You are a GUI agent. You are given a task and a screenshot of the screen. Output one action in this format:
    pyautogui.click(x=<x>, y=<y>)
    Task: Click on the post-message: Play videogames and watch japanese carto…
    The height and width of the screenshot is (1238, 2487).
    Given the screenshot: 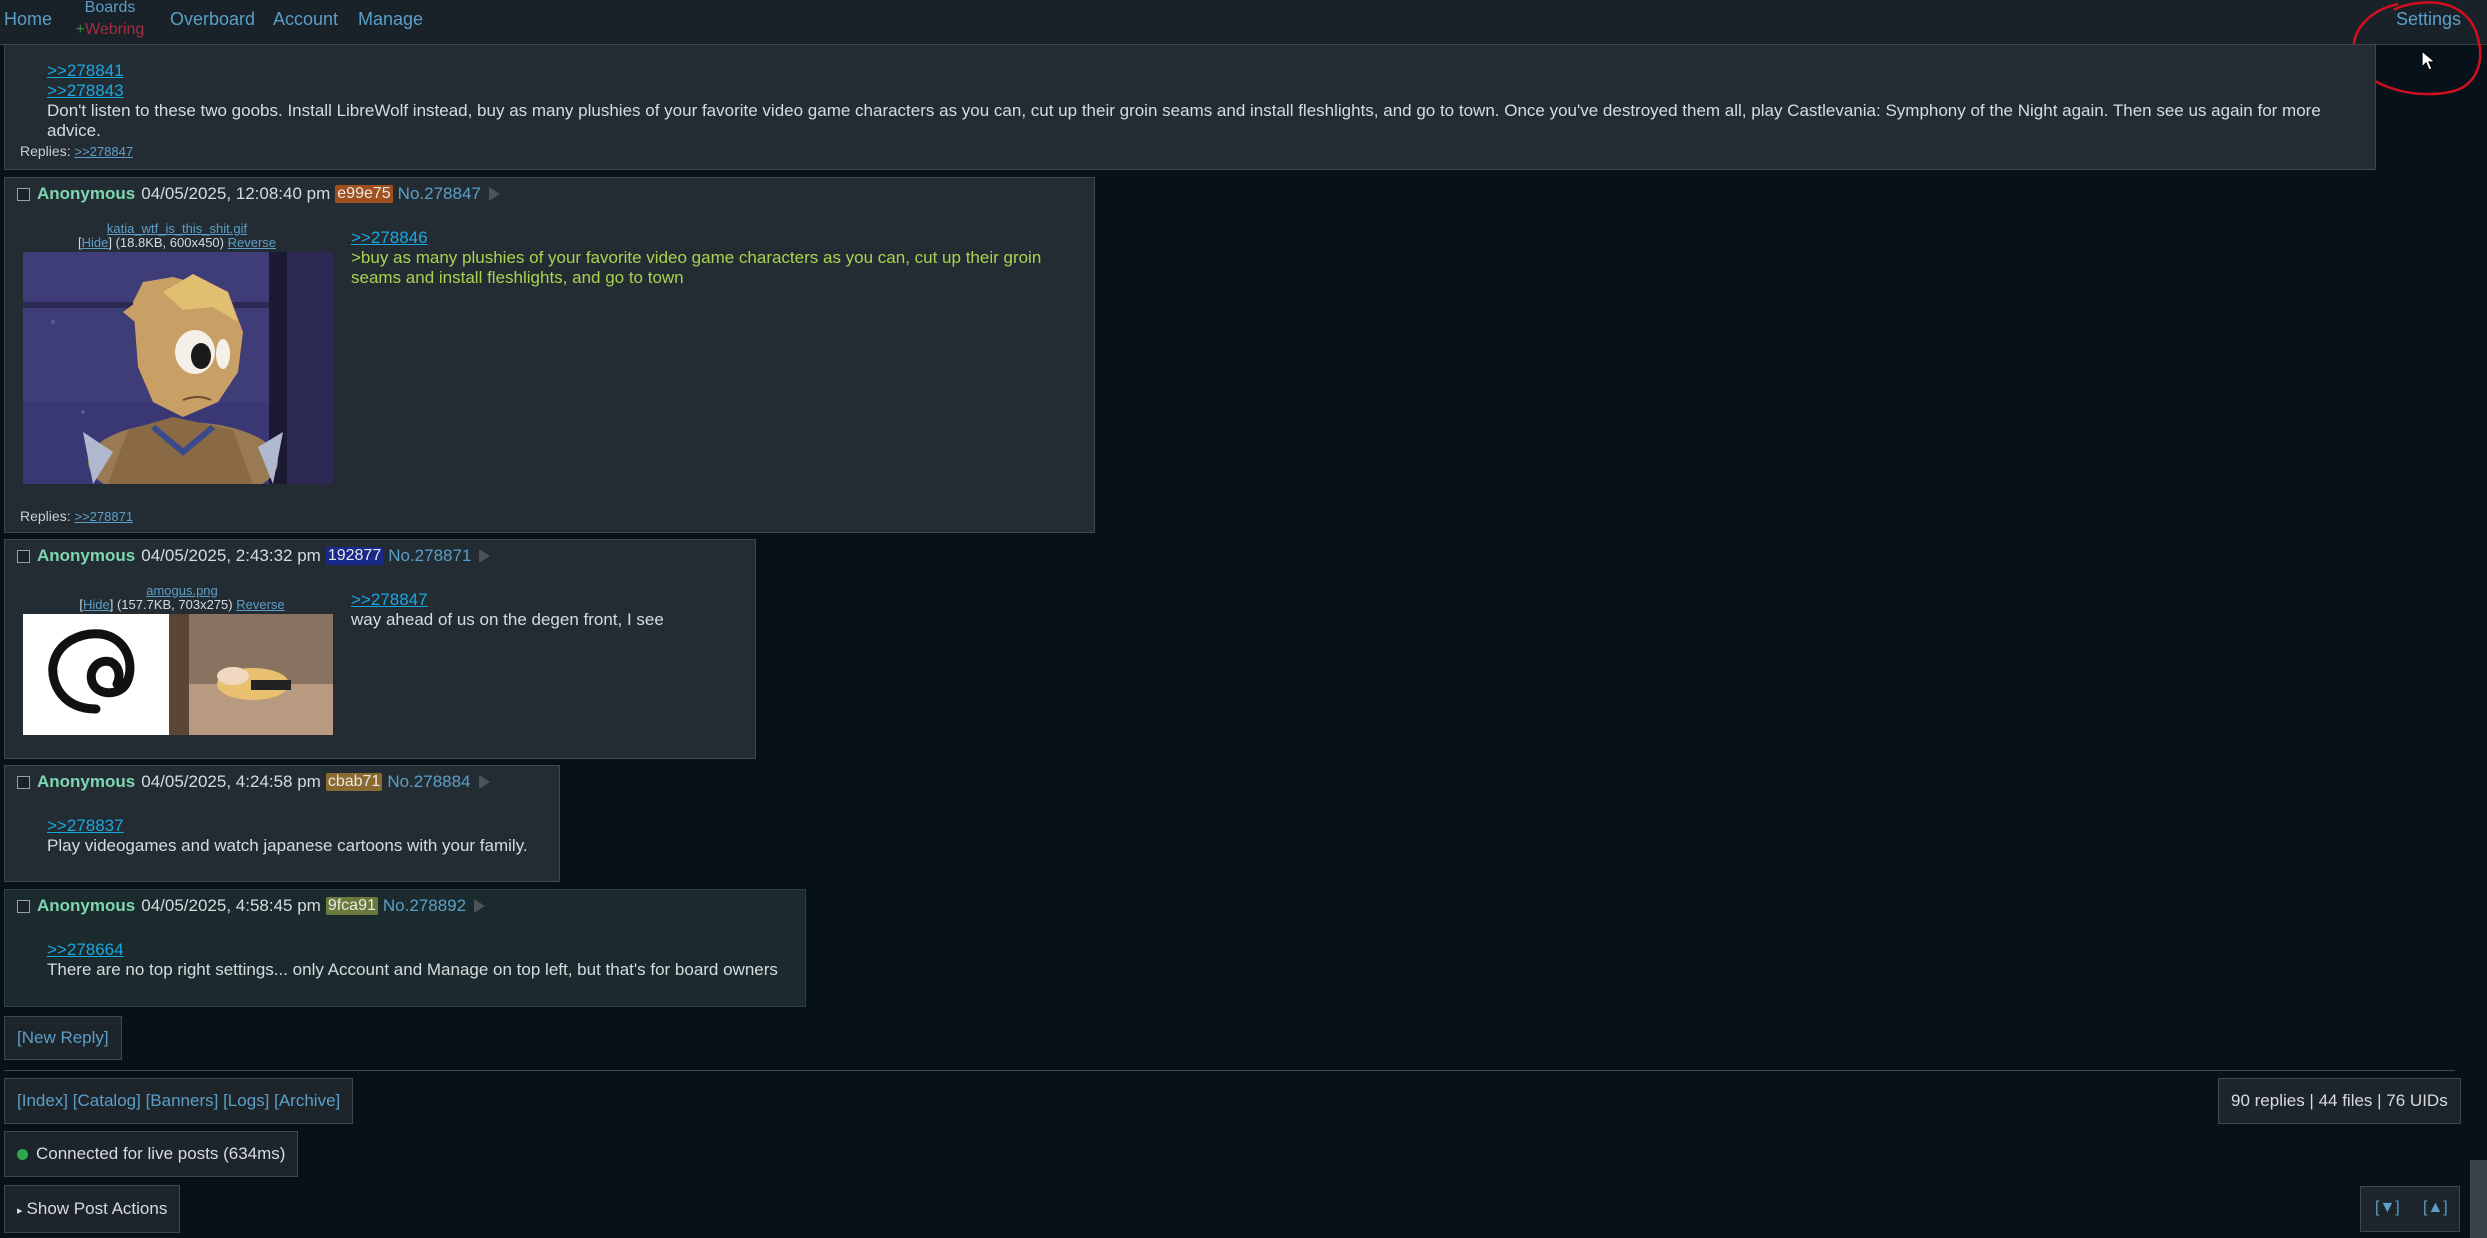 What is the action you would take?
    pyautogui.click(x=287, y=845)
    